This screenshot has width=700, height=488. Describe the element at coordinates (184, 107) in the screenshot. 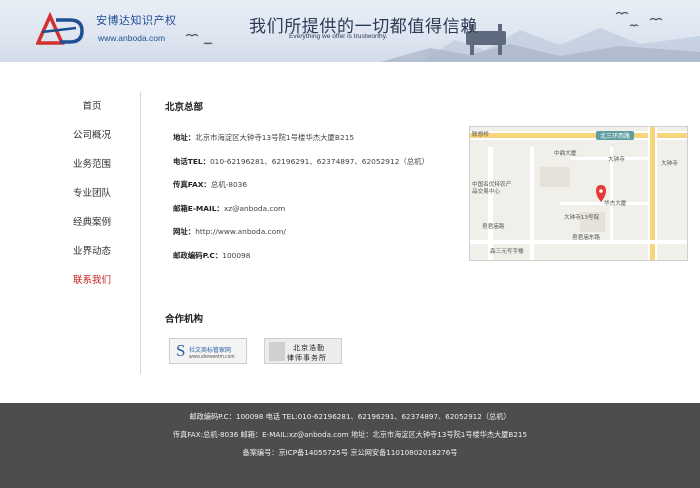

I see `page-title: 北京总部` at that location.